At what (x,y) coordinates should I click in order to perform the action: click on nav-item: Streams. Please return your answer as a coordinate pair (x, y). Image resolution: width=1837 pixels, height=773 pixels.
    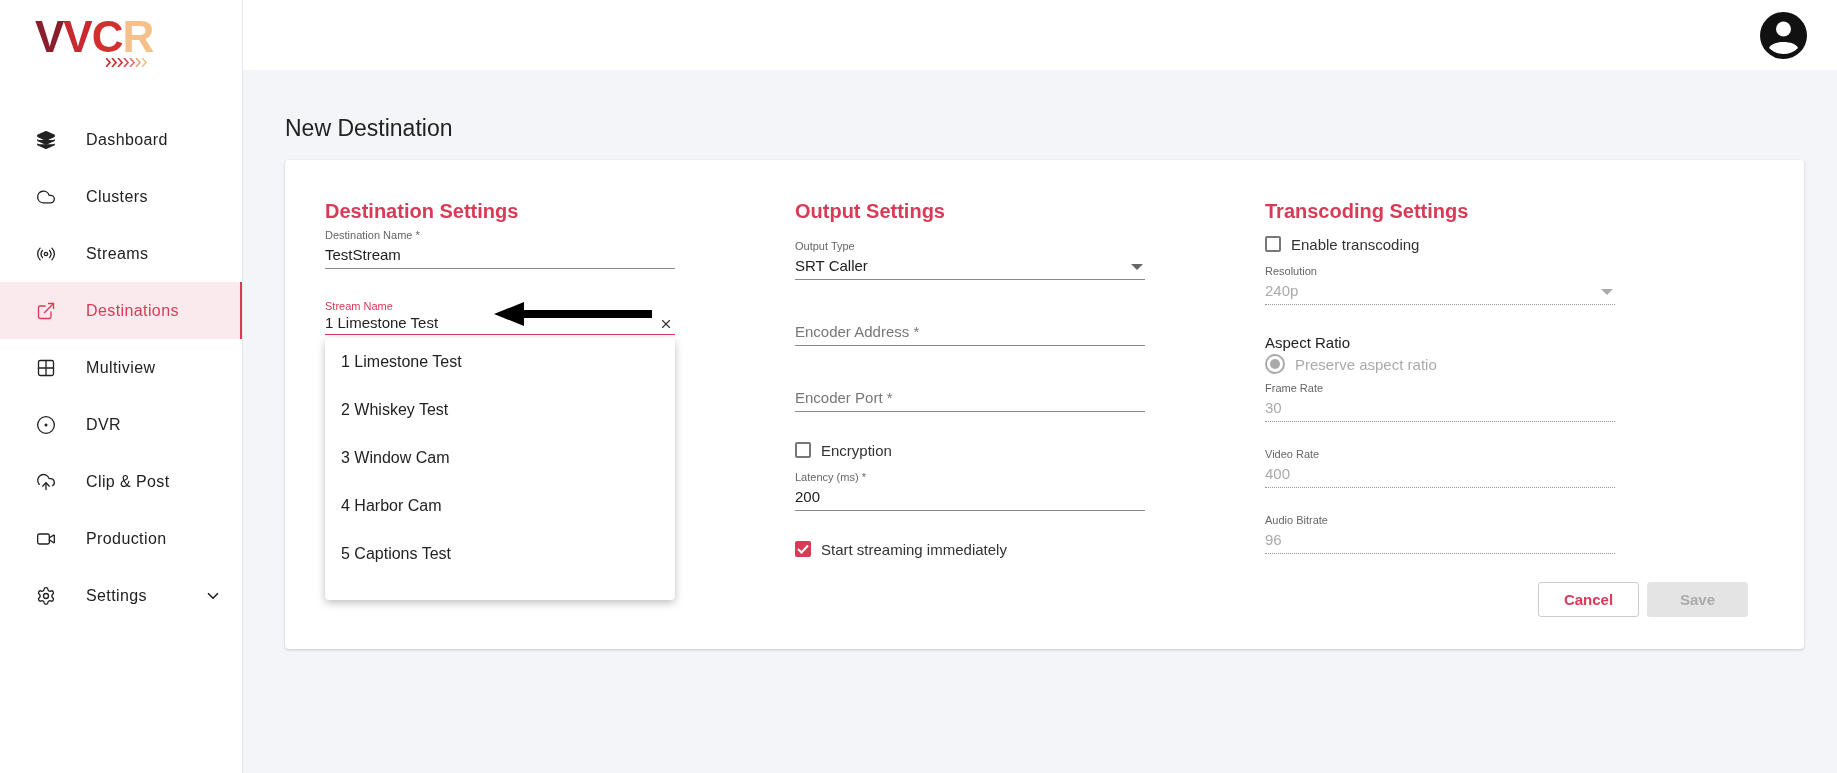
    Looking at the image, I should click on (121, 253).